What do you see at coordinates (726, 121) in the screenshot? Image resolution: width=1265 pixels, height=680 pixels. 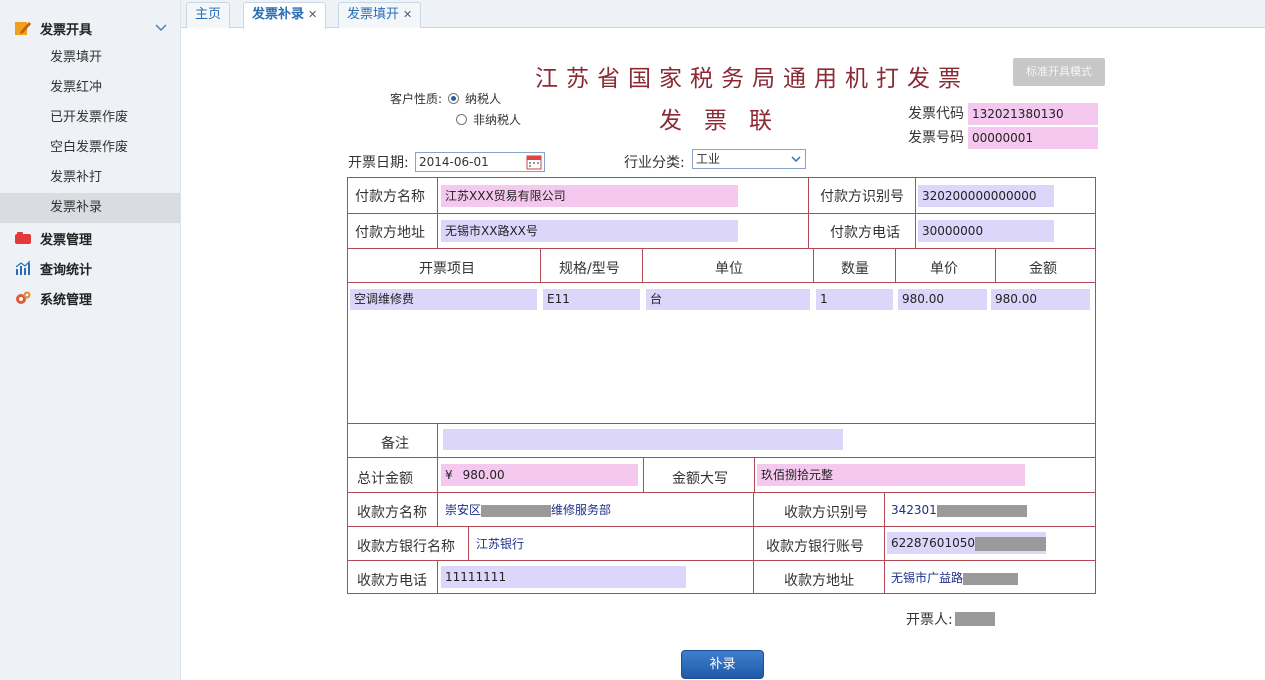 I see `invoice-subtitle: 发票联` at bounding box center [726, 121].